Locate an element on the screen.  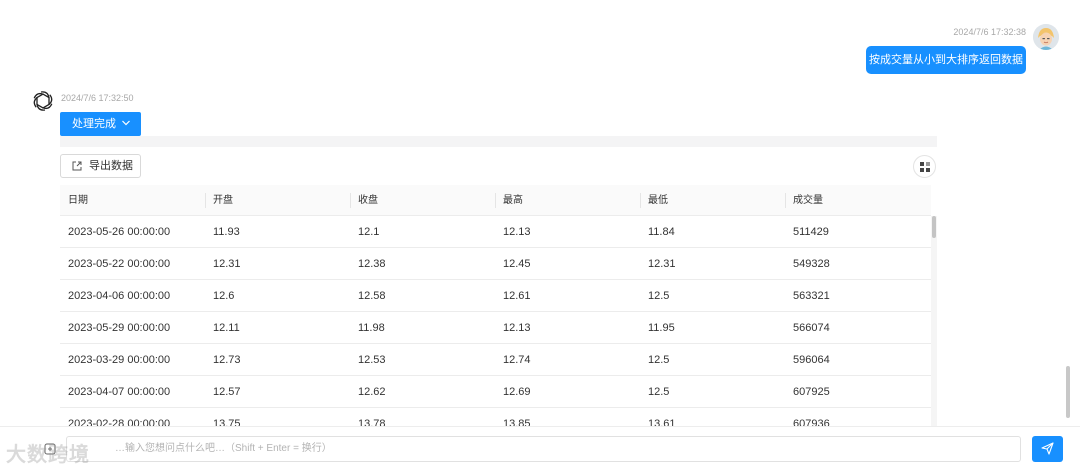
cell-close: 13.78 is located at coordinates (372, 422).